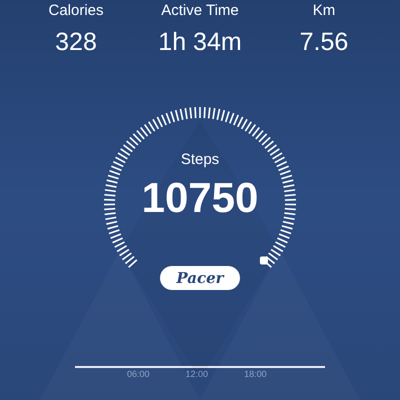 The height and width of the screenshot is (400, 400). What do you see at coordinates (197, 374) in the screenshot?
I see `time-label: 12:00` at bounding box center [197, 374].